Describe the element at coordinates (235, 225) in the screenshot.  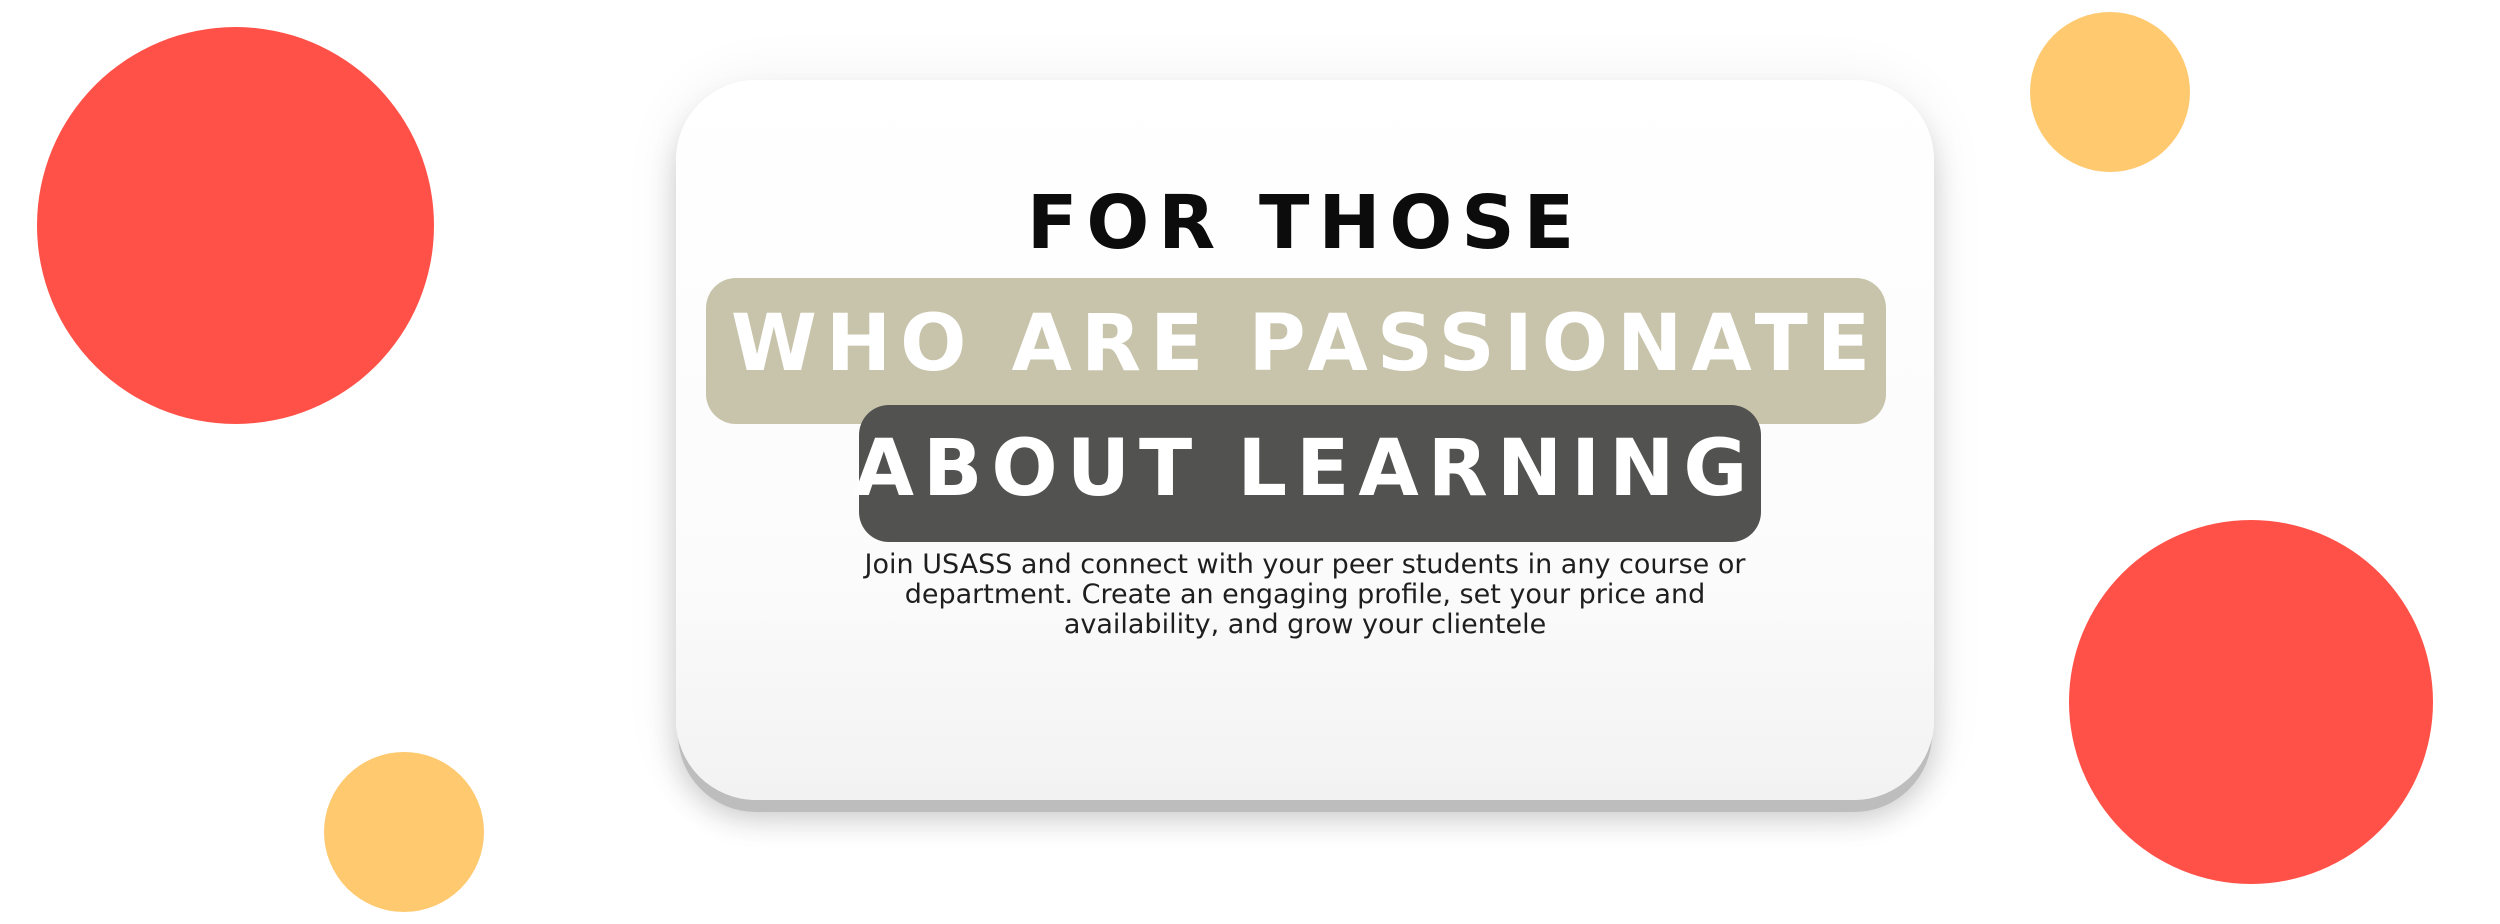
I see `red-circle-top-left` at that location.